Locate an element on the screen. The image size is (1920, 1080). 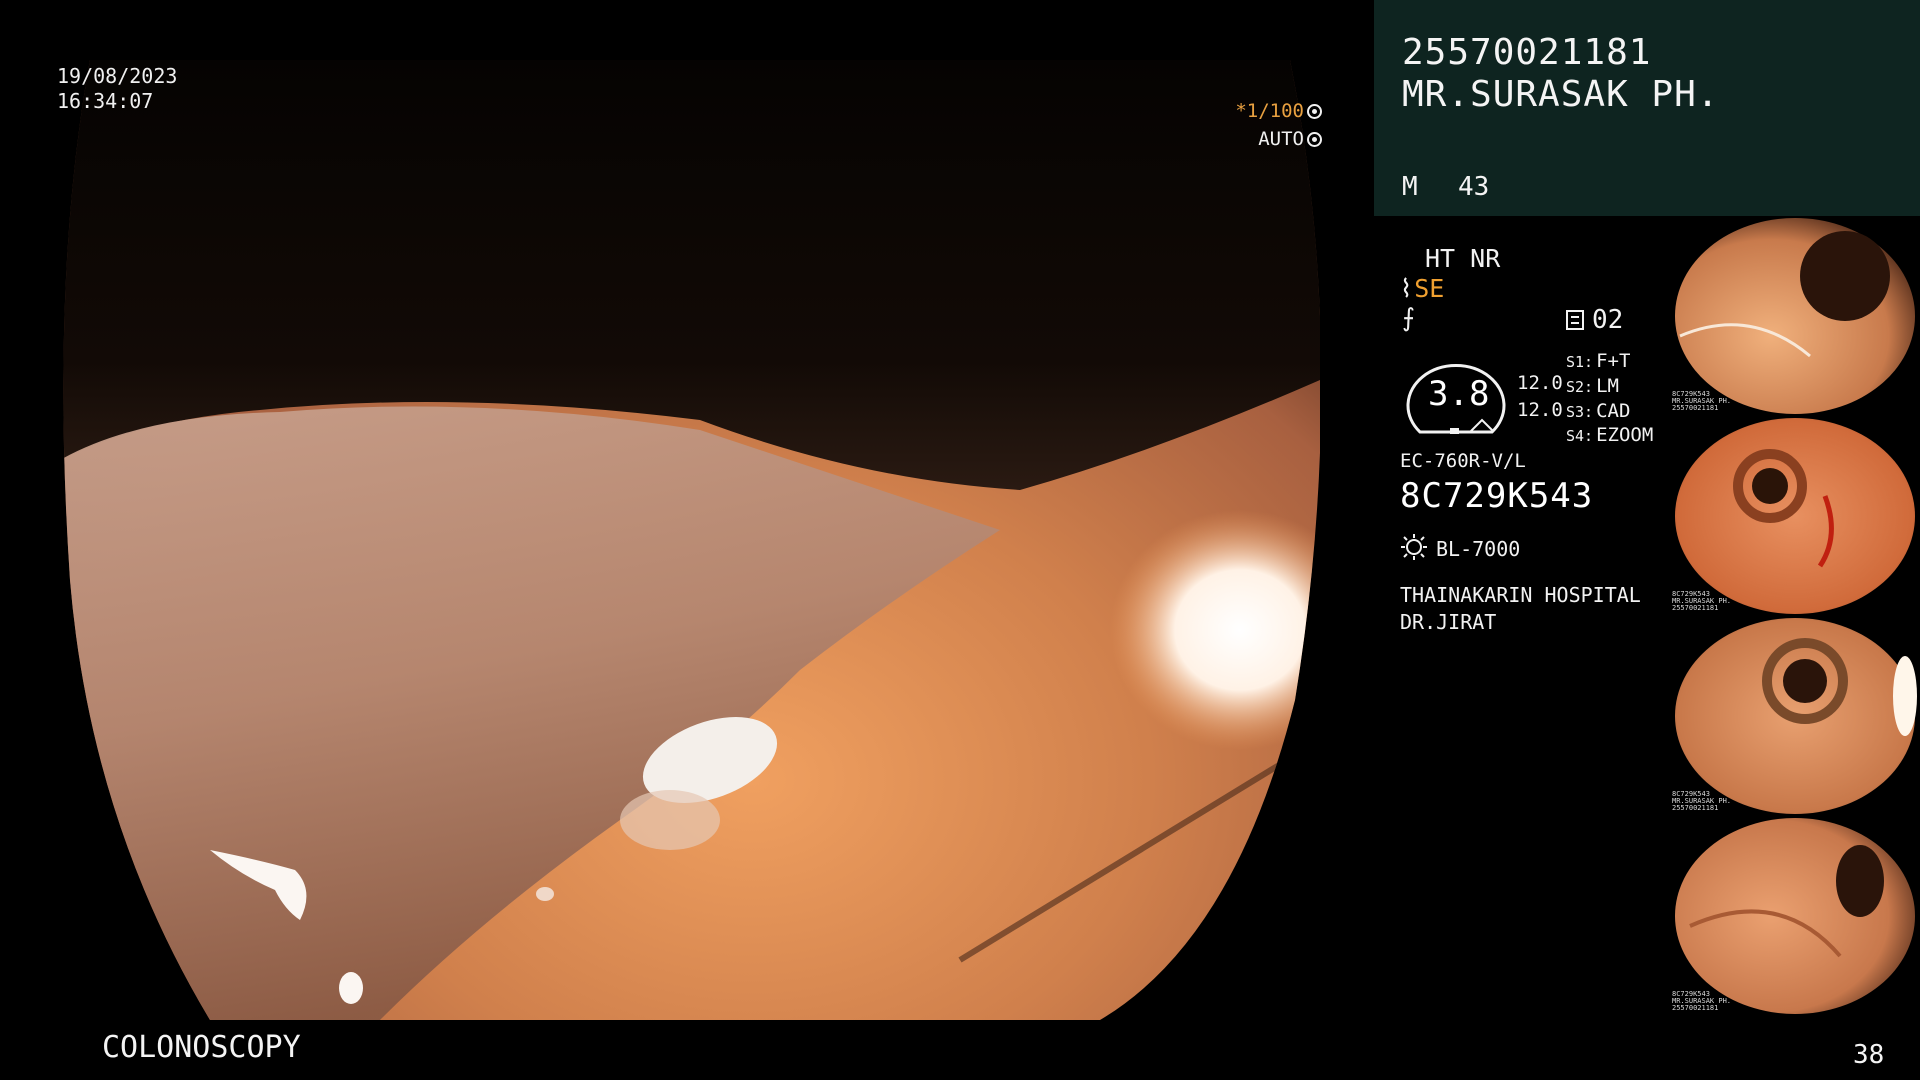
gauge-marker is located at coordinates (1454, 431).